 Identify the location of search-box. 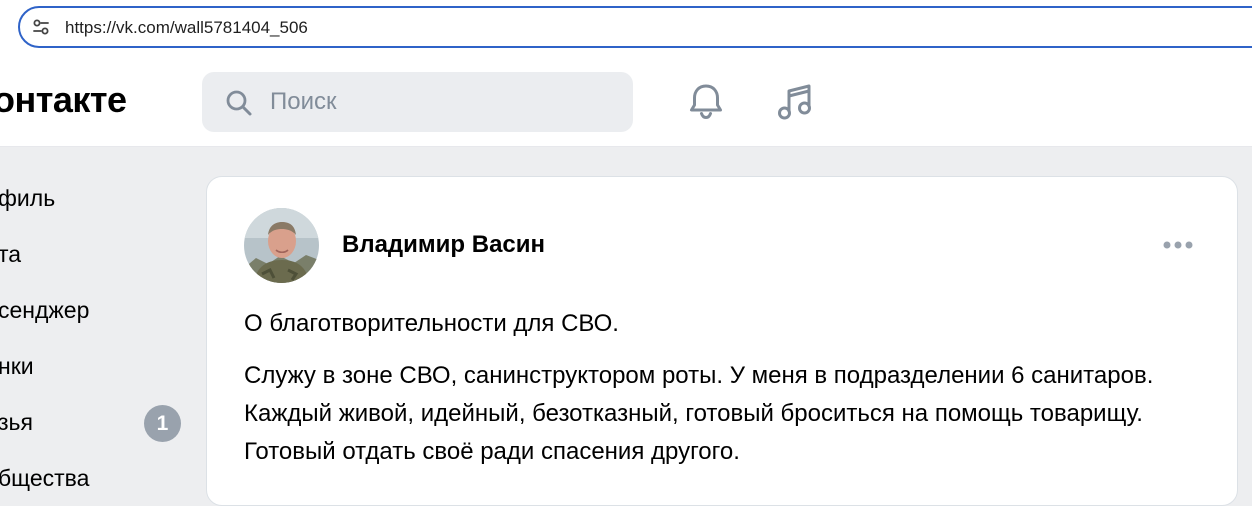
(417, 102).